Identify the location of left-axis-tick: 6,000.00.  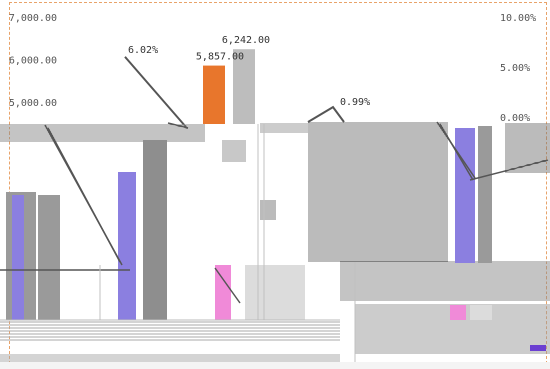
(33, 61).